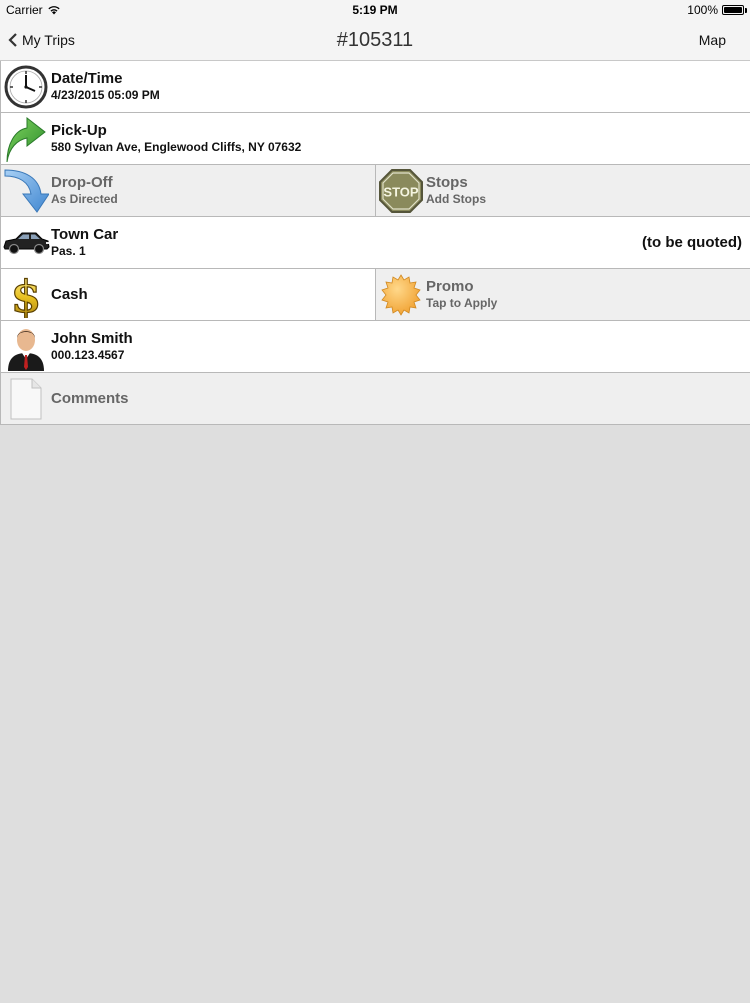  Describe the element at coordinates (450, 286) in the screenshot. I see `promo-title: Promo` at that location.